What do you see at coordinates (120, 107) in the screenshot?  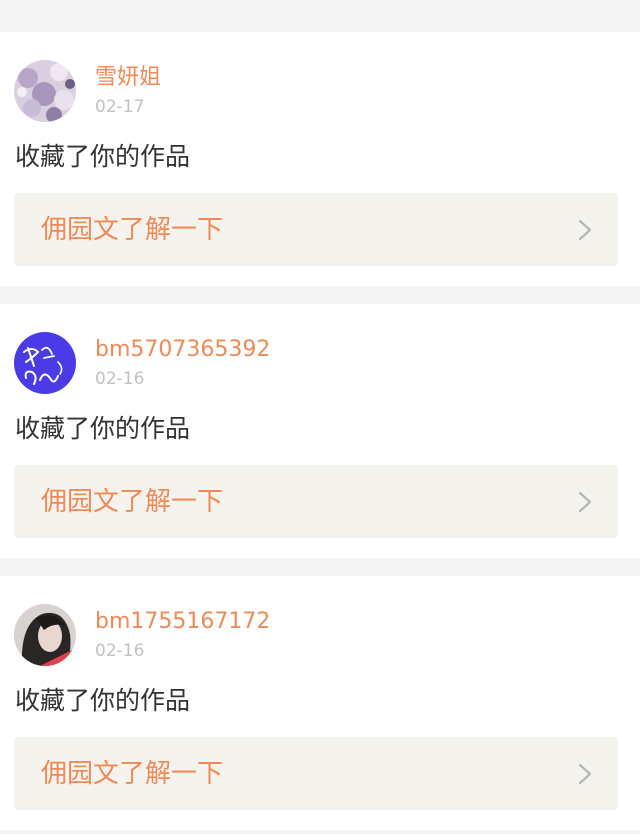 I see `timestamp: 02-17` at bounding box center [120, 107].